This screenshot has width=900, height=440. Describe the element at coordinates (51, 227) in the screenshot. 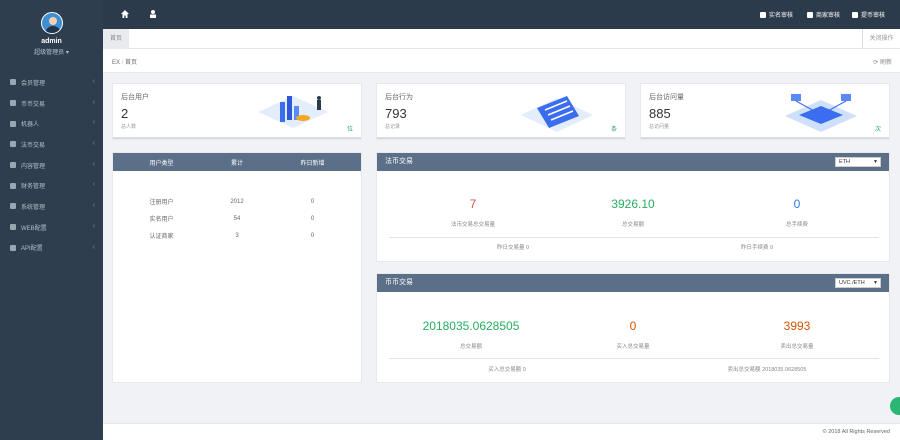

I see `sidebar-item-web-config: WEB配置 ‹` at that location.